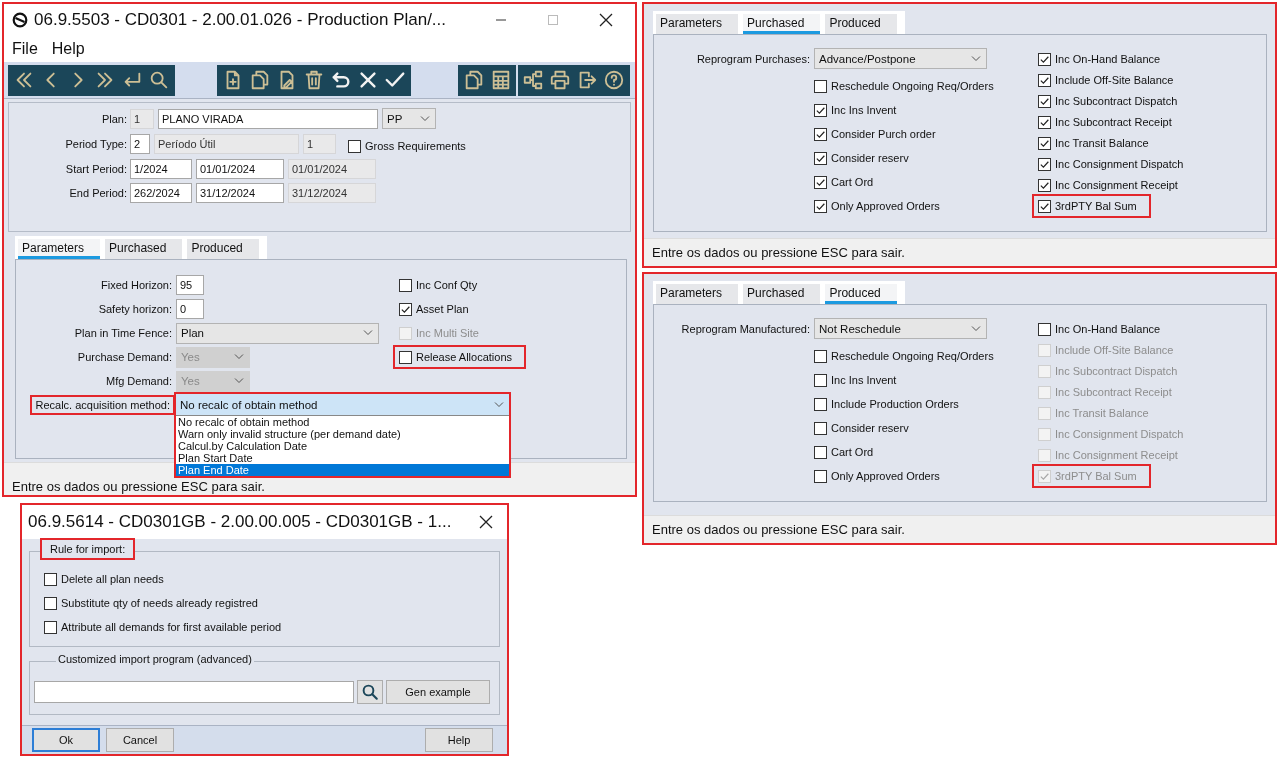 This screenshot has width=1277, height=758. I want to click on text-field: 1/2024, so click(161, 169).